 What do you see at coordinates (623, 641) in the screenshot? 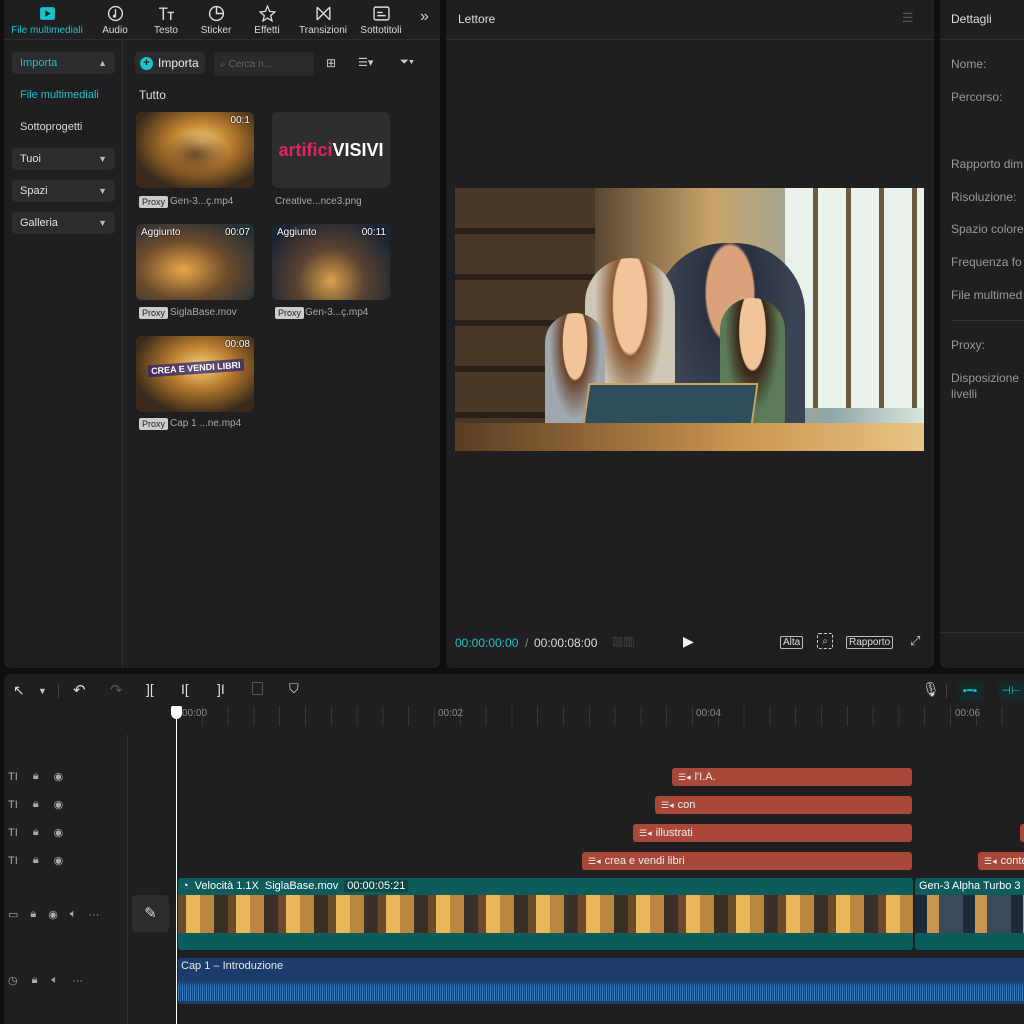
I see `timecode-toggle-icon: ▥▥` at bounding box center [623, 641].